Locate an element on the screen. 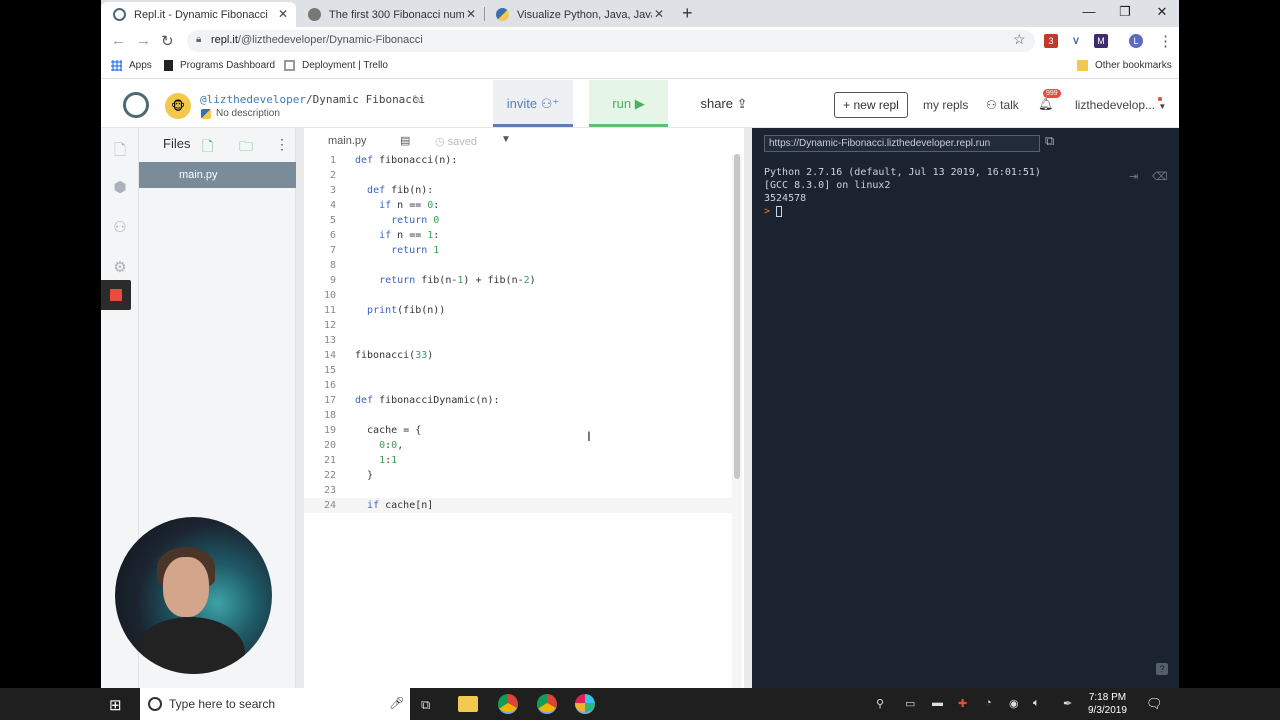 The width and height of the screenshot is (1280, 720). code-line: 5 return 0 is located at coordinates (519, 220).